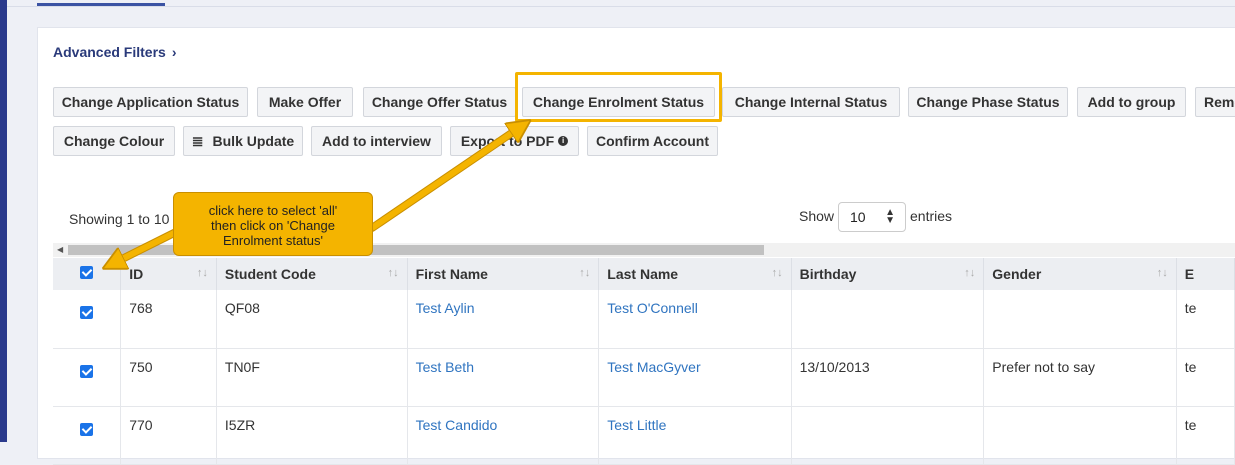  I want to click on callout-line: click here to select 'all', so click(273, 210).